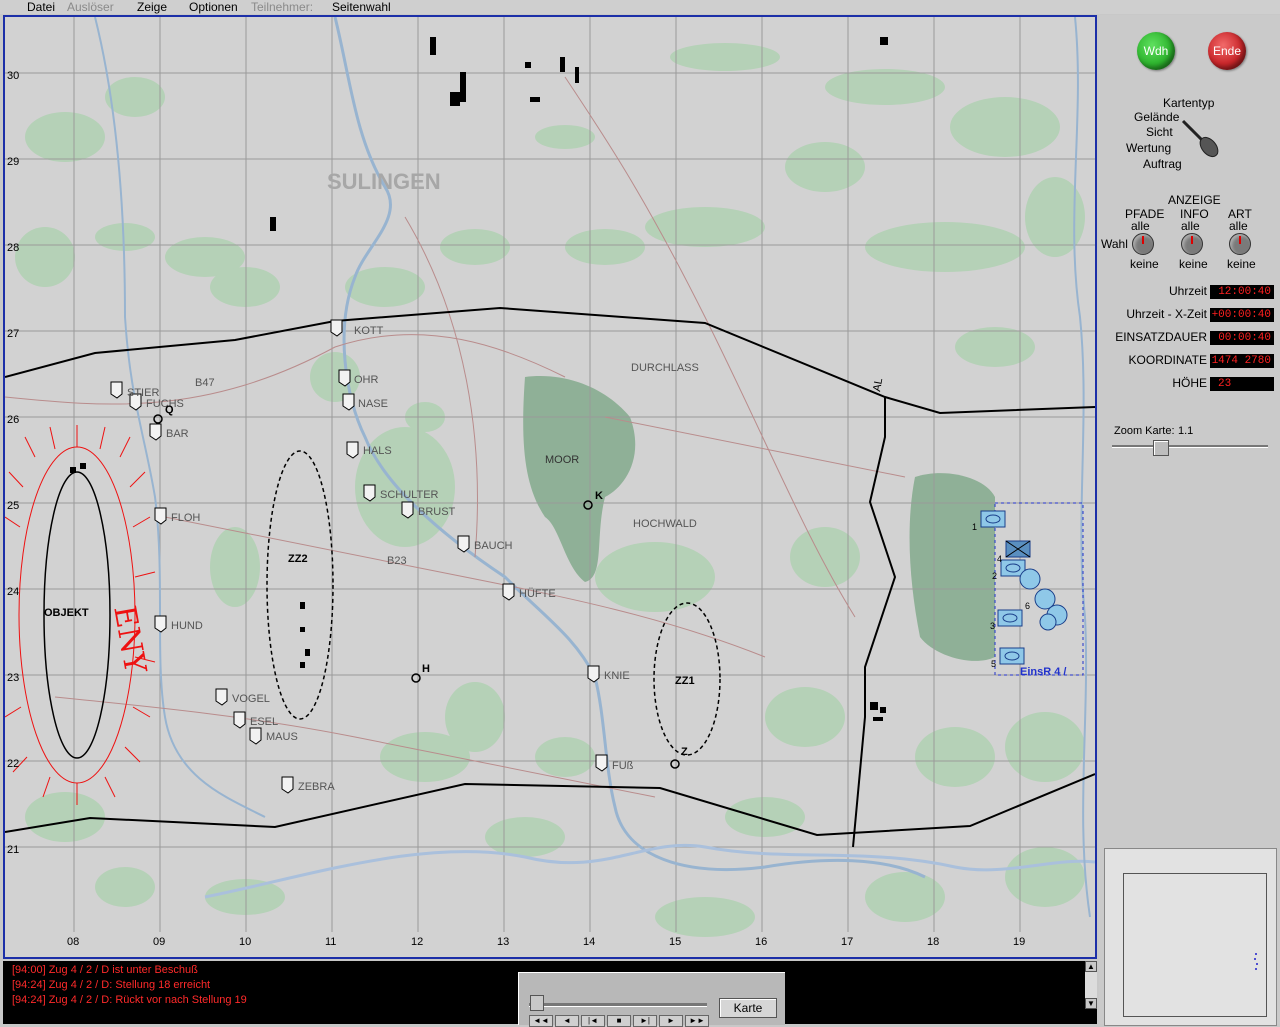 This screenshot has height=1027, width=1280. What do you see at coordinates (426, 669) in the screenshot?
I see `point-label-h: H` at bounding box center [426, 669].